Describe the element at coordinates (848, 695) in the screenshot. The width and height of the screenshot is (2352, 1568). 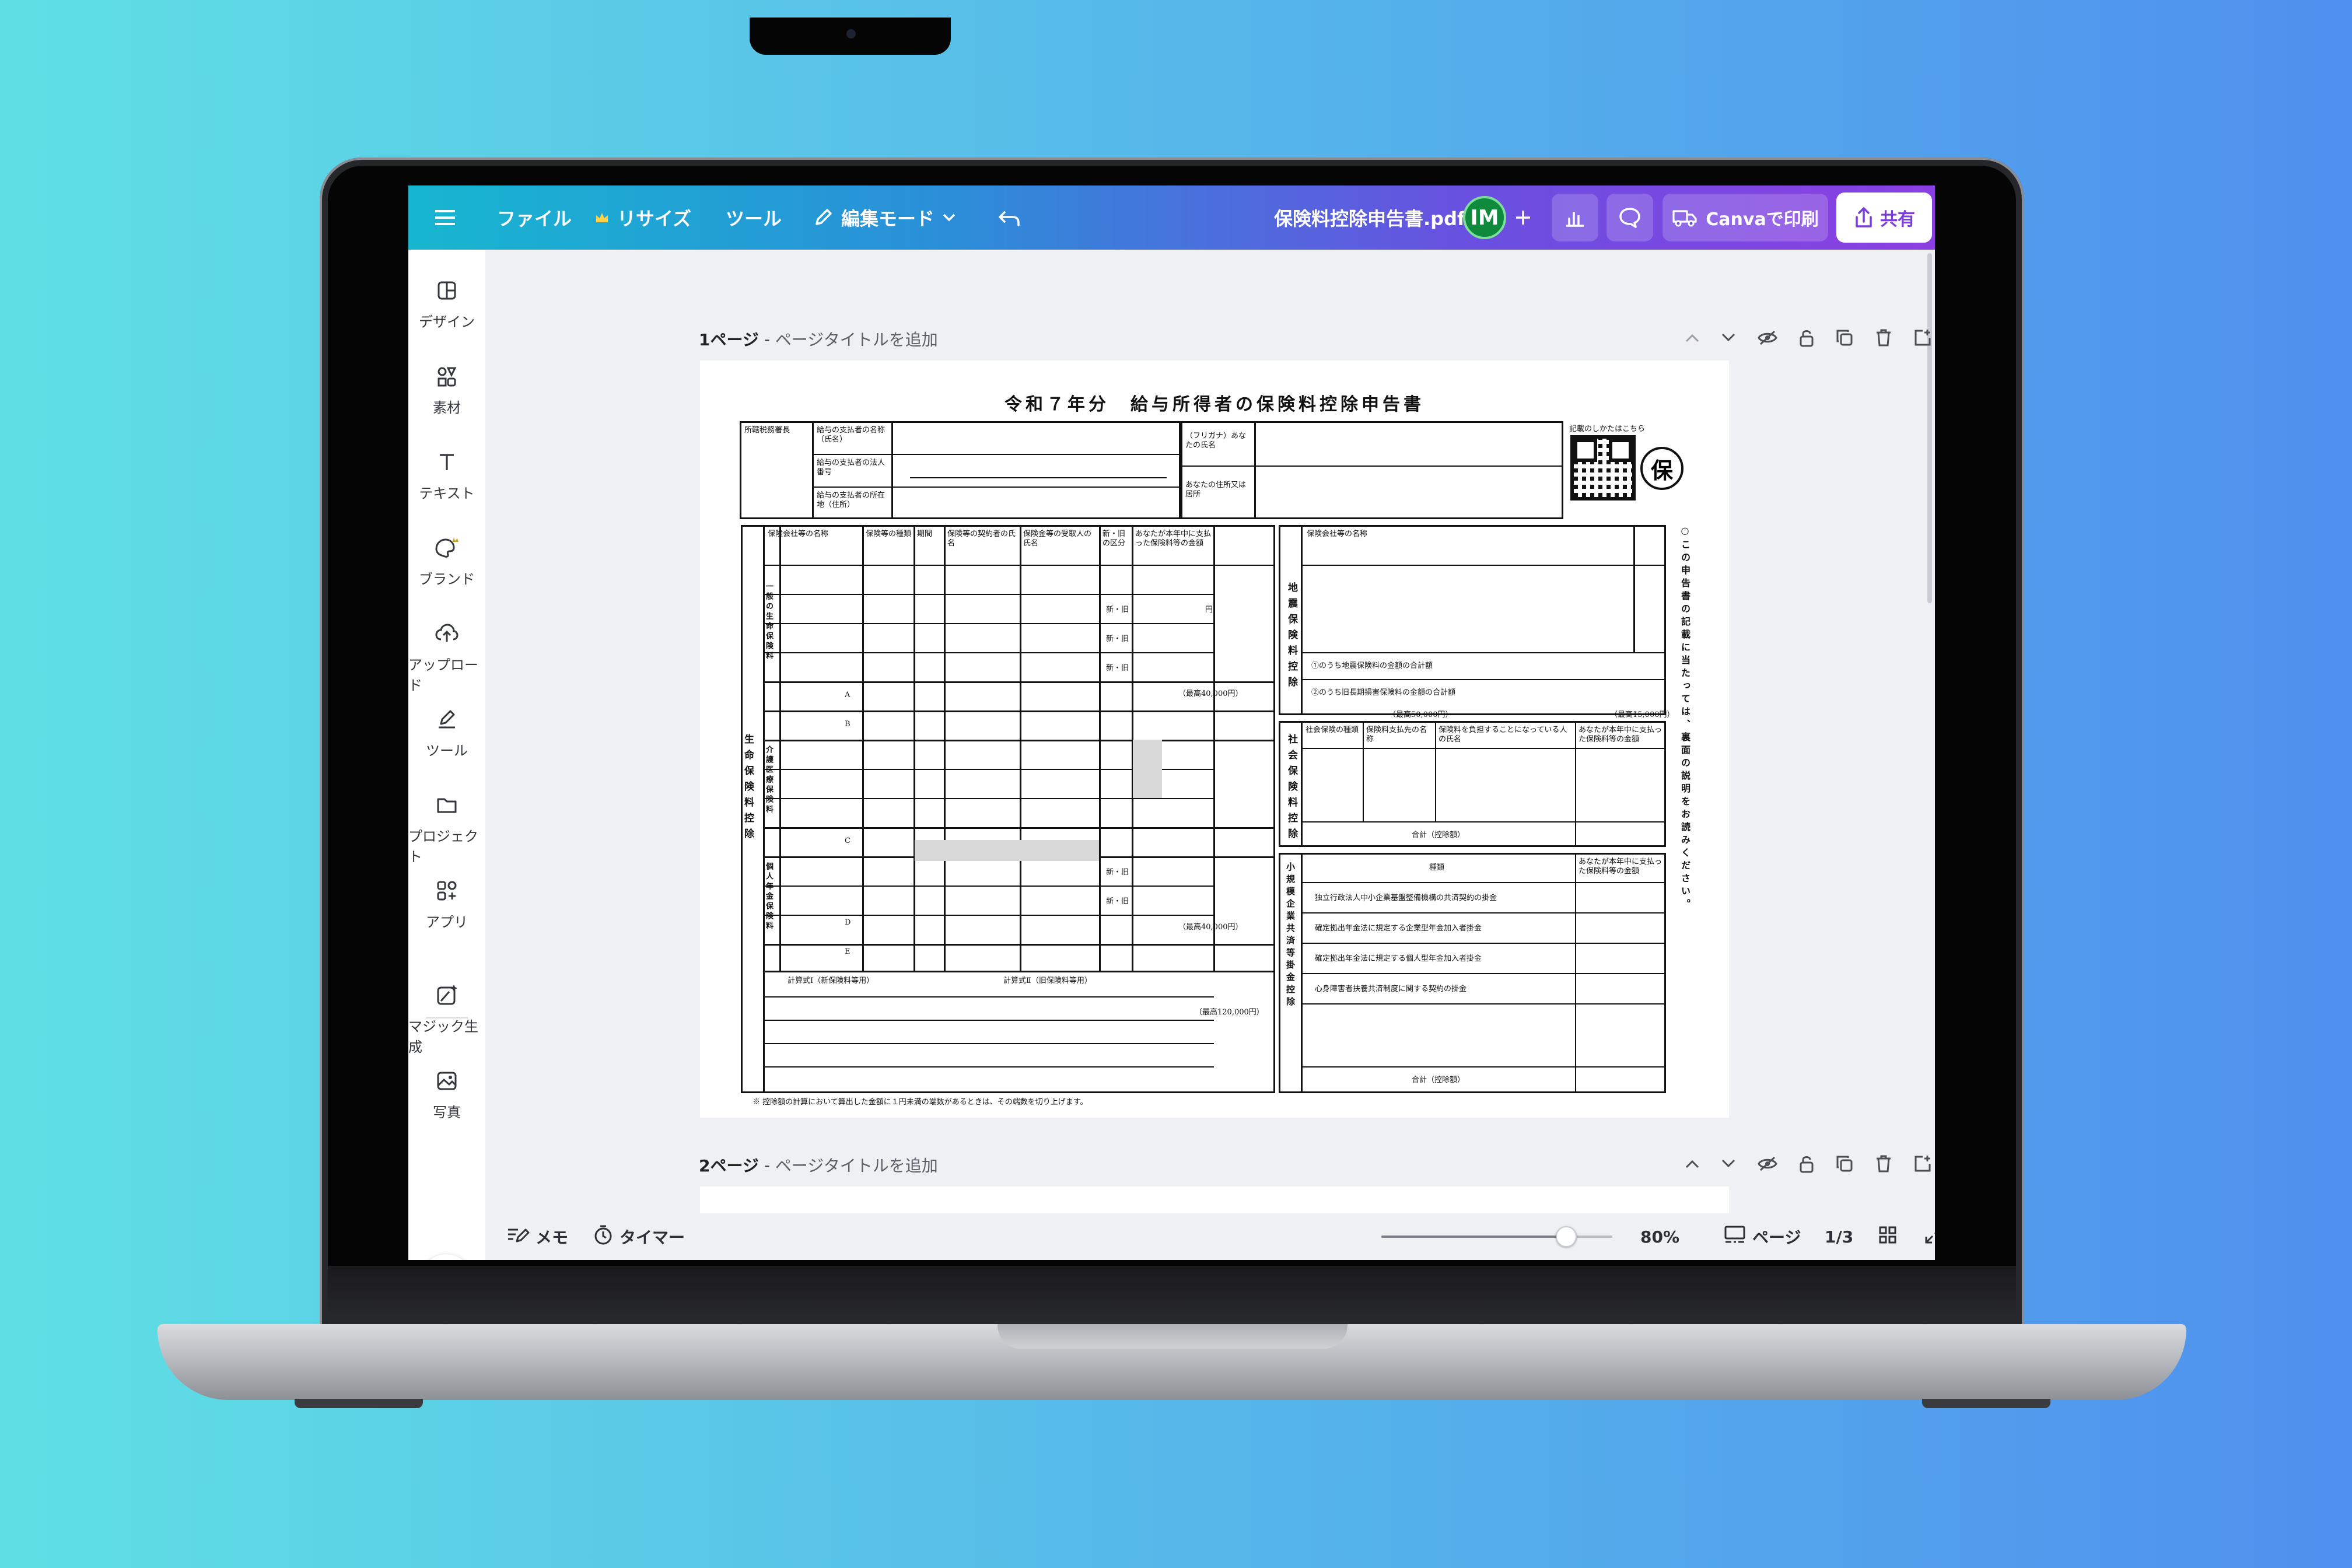
I see `row-label-a: A` at that location.